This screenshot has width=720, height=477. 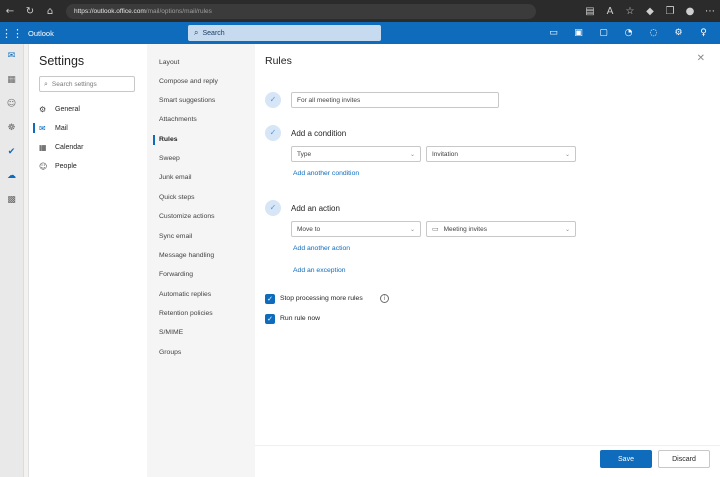 I want to click on menu-item-compose-and-reply: Compose and reply, so click(x=203, y=81).